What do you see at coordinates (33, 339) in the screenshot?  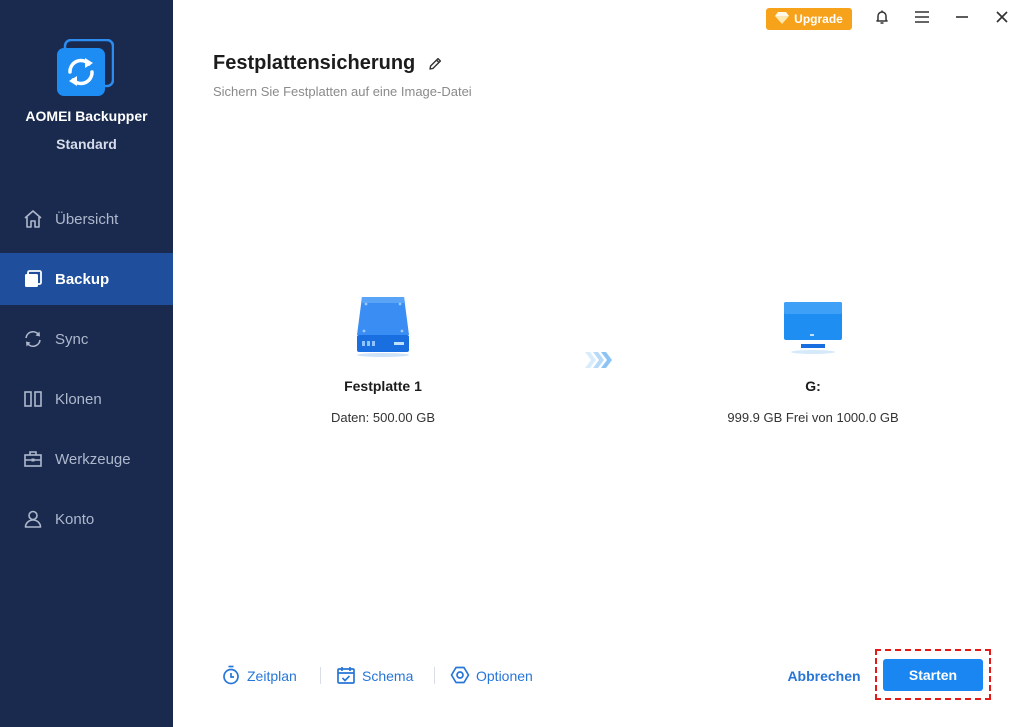 I see `sync-icon` at bounding box center [33, 339].